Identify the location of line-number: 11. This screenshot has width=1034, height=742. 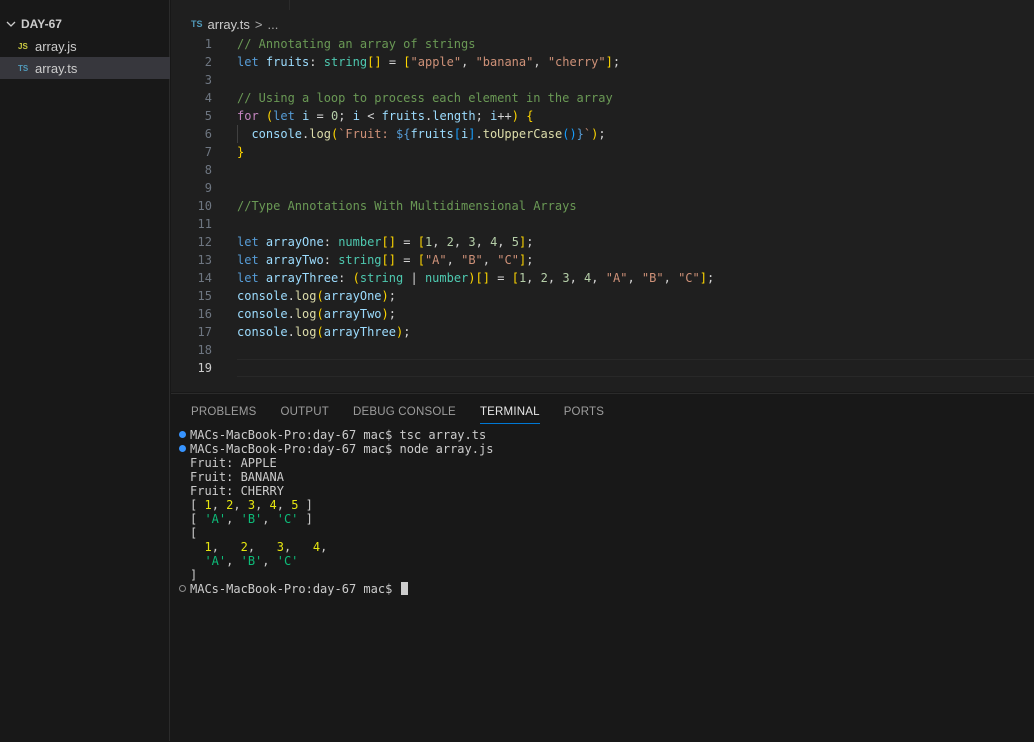
(204, 224).